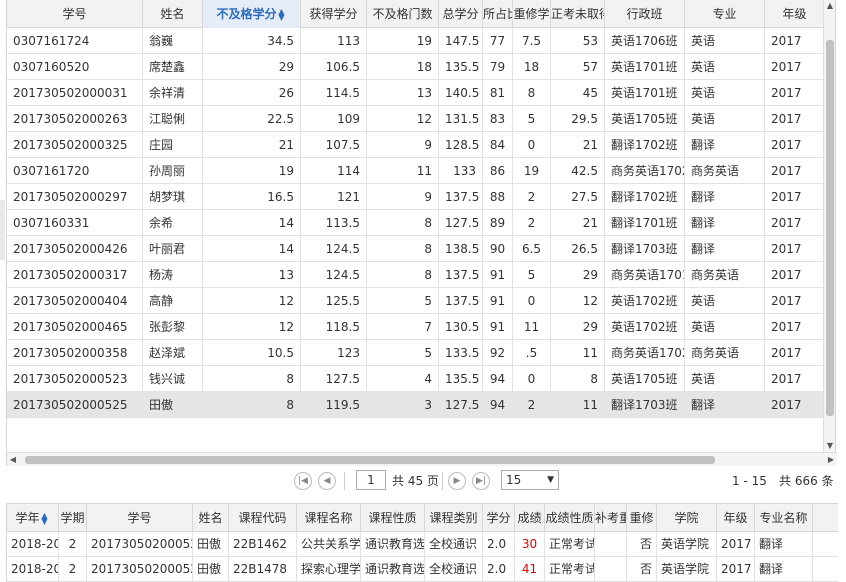  Describe the element at coordinates (75, 171) in the screenshot. I see `table-cell: 0307161720` at that location.